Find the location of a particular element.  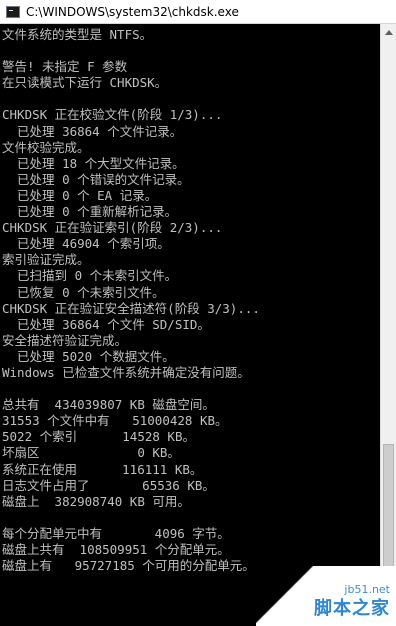

console-line: 已处理 18 个大型文件记录。 is located at coordinates (93, 163).